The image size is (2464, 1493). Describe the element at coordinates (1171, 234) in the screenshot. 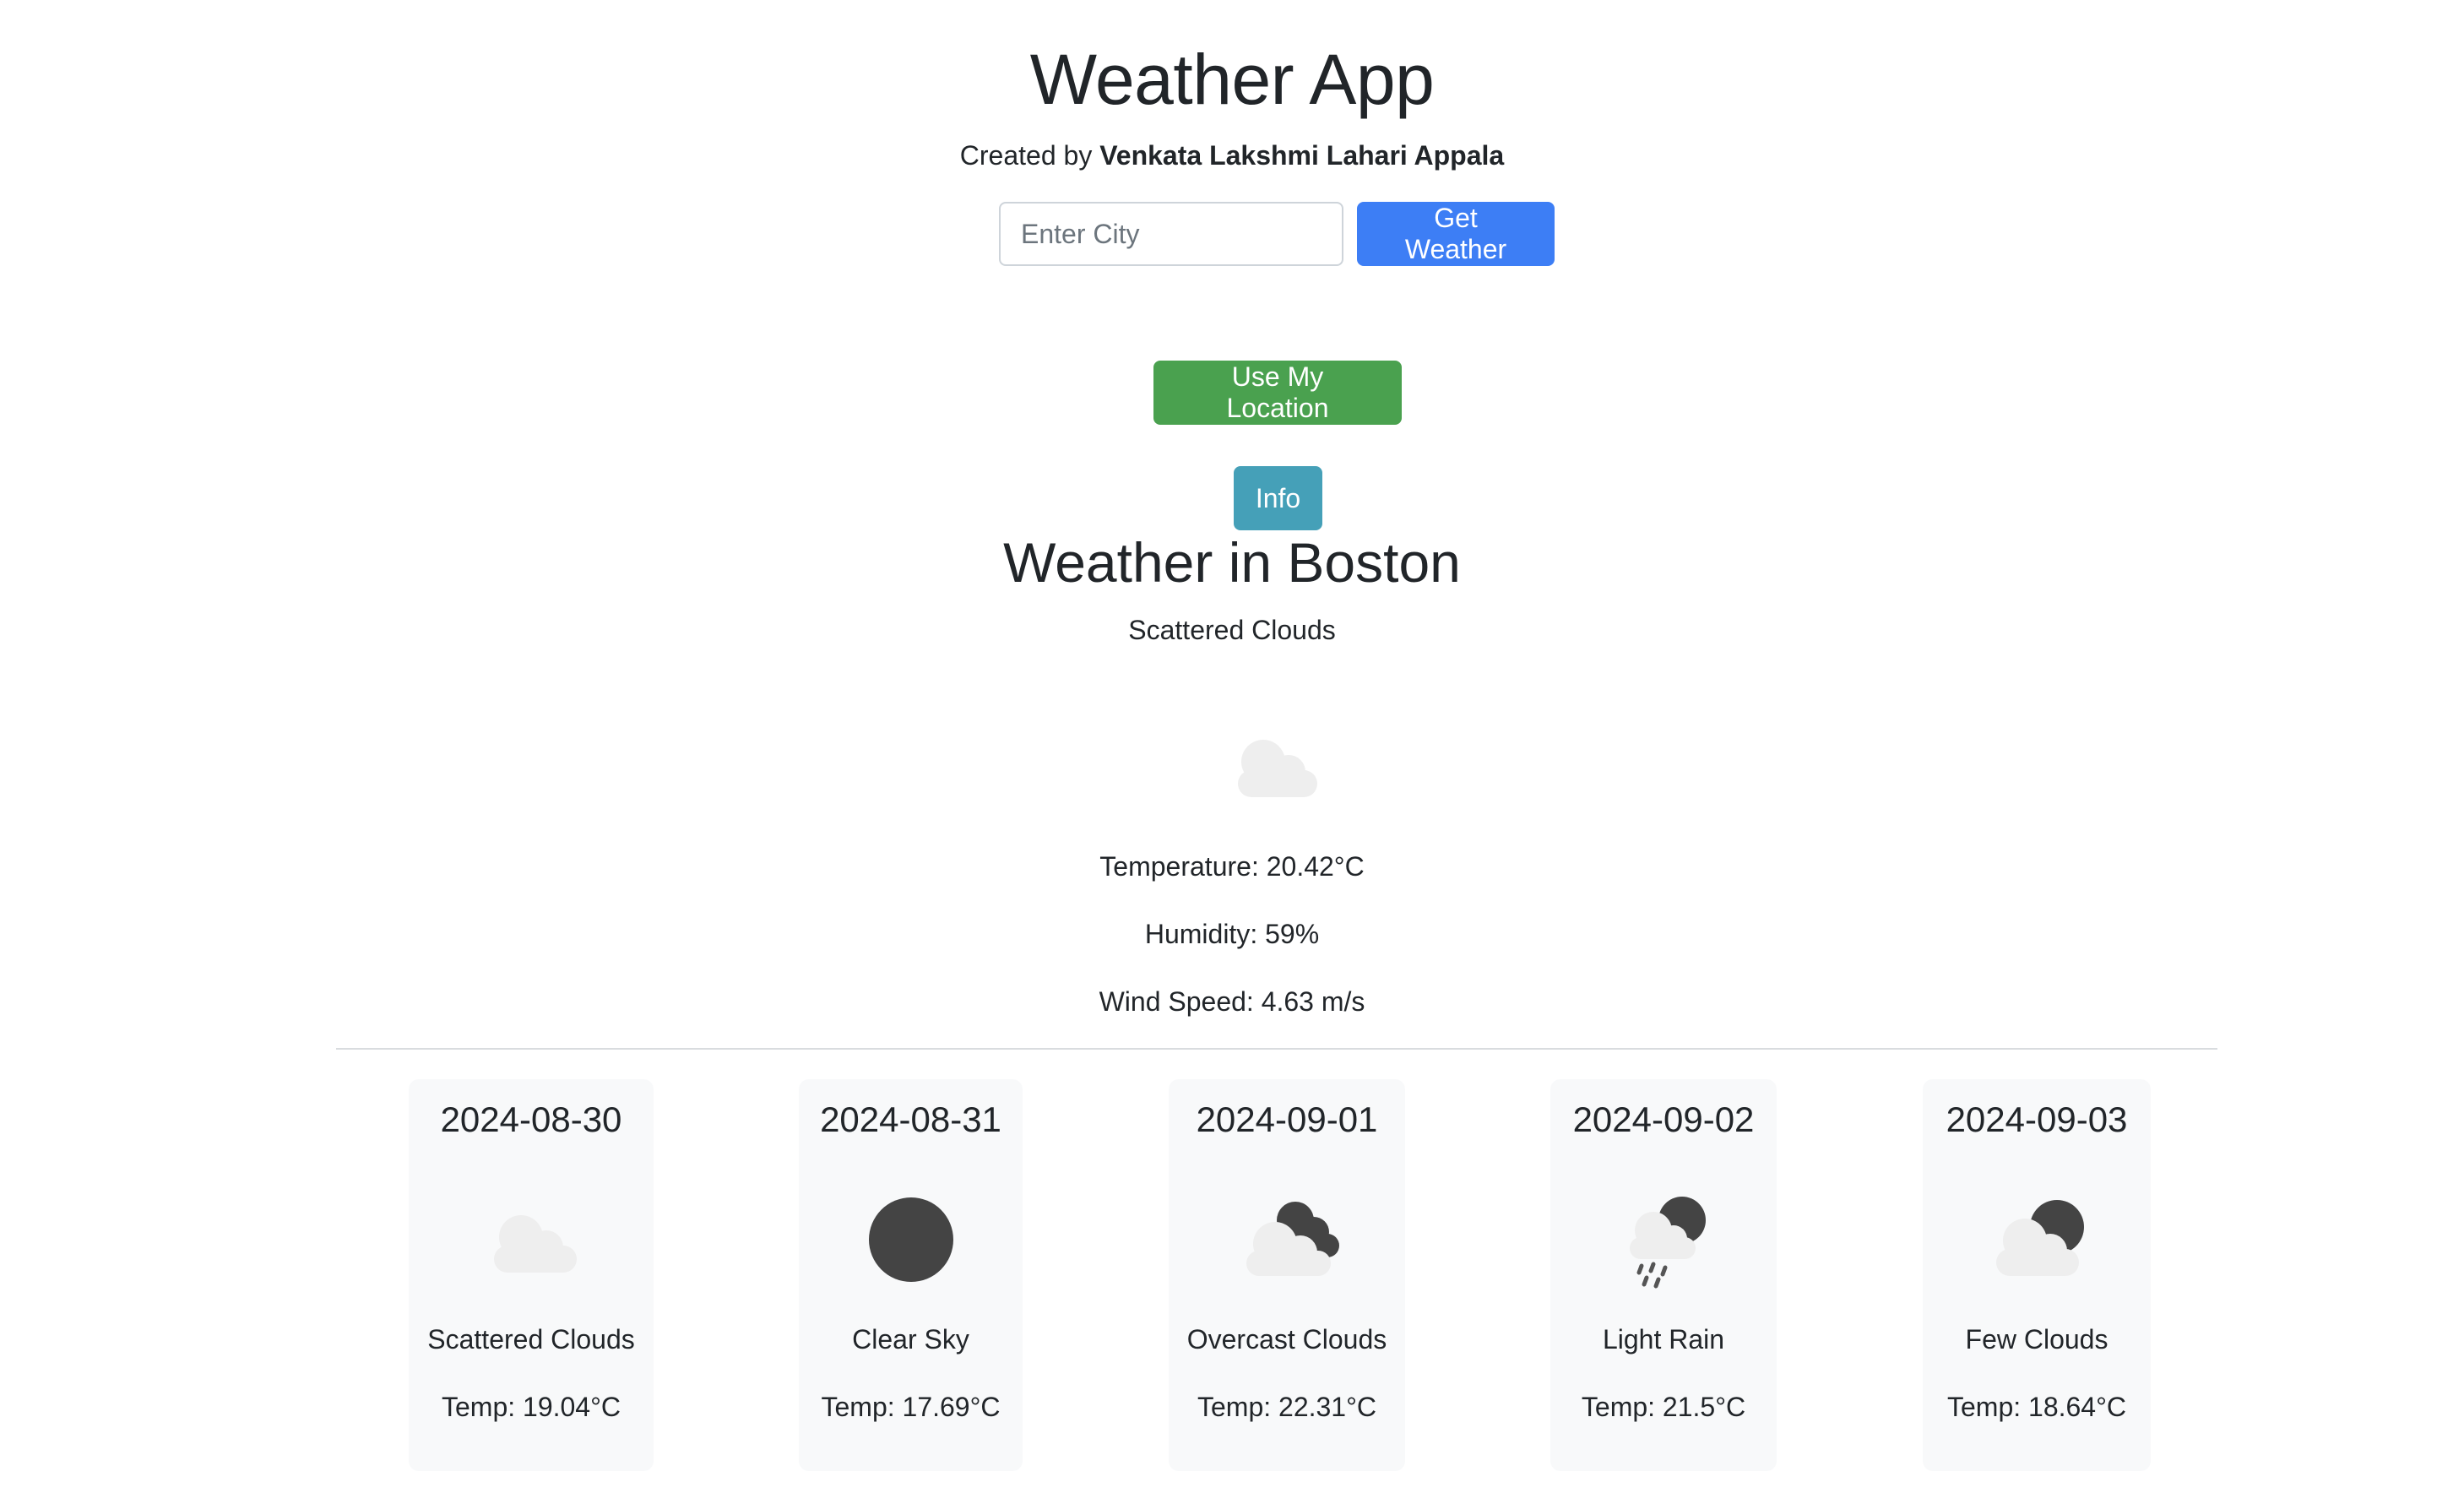

I see `city-input` at that location.